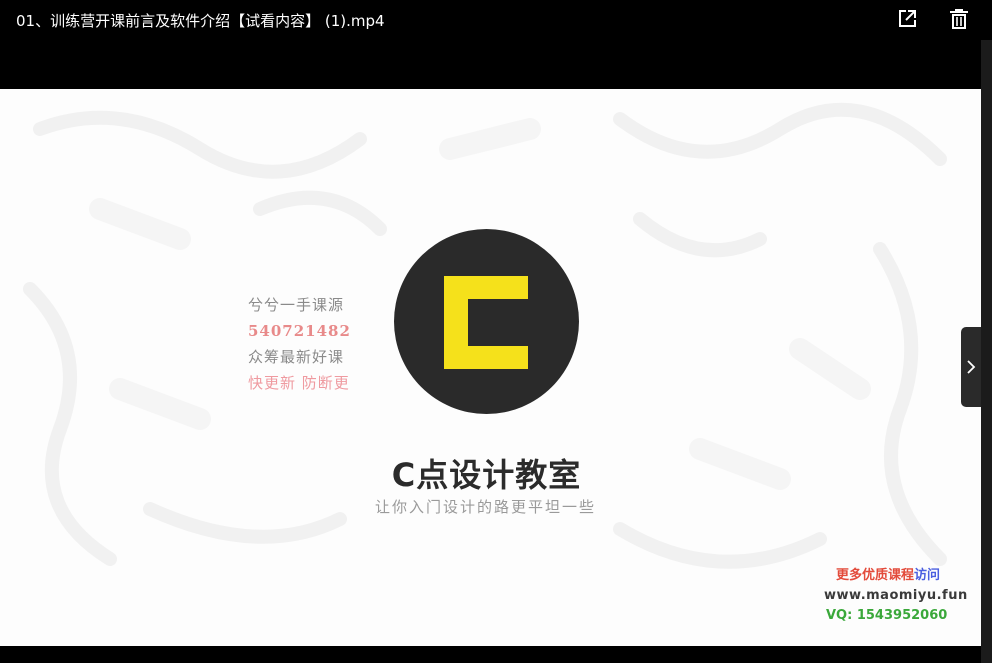  What do you see at coordinates (486, 321) in the screenshot?
I see `brand-logo` at bounding box center [486, 321].